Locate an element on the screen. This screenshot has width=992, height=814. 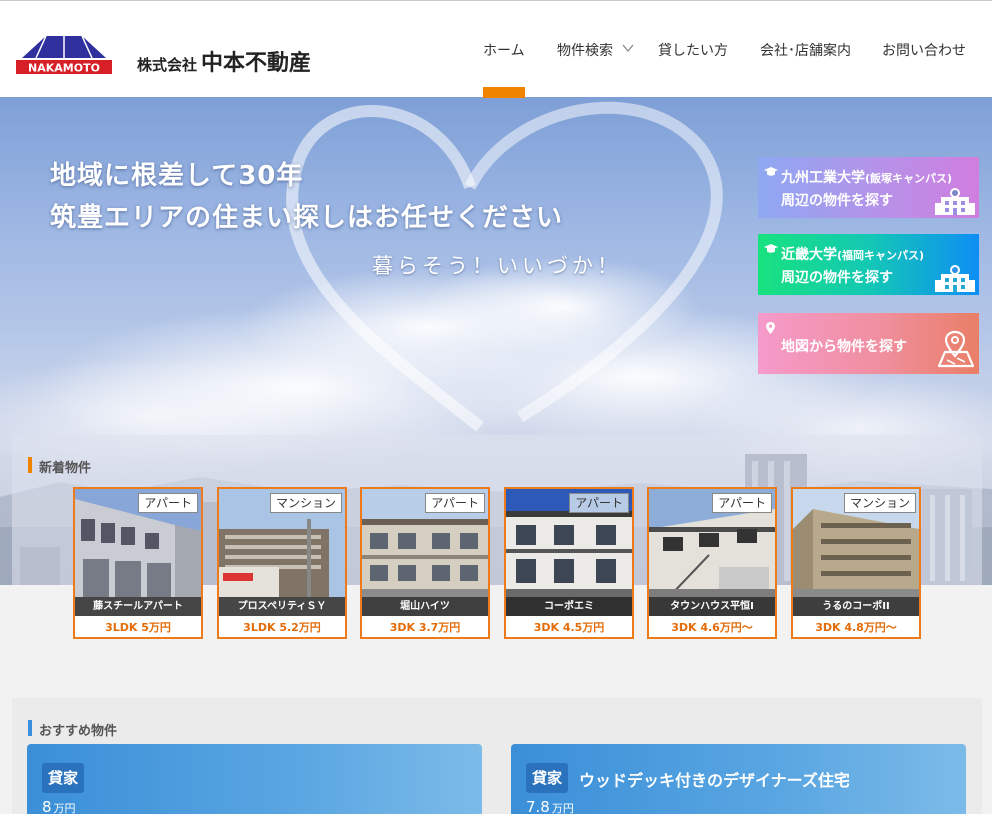
svg-text: NAKAMOTO is located at coordinates (64, 68).